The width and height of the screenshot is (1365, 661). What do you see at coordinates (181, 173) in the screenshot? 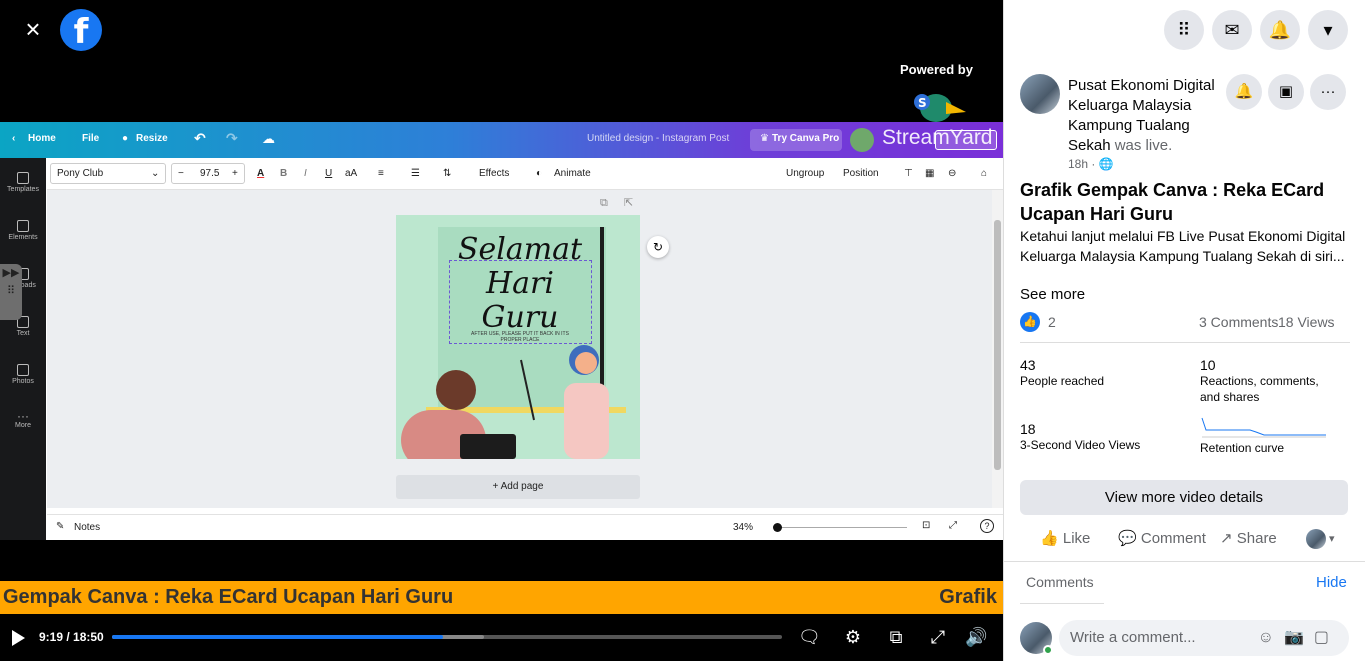
I see `decrease-size-icon: −` at bounding box center [181, 173].